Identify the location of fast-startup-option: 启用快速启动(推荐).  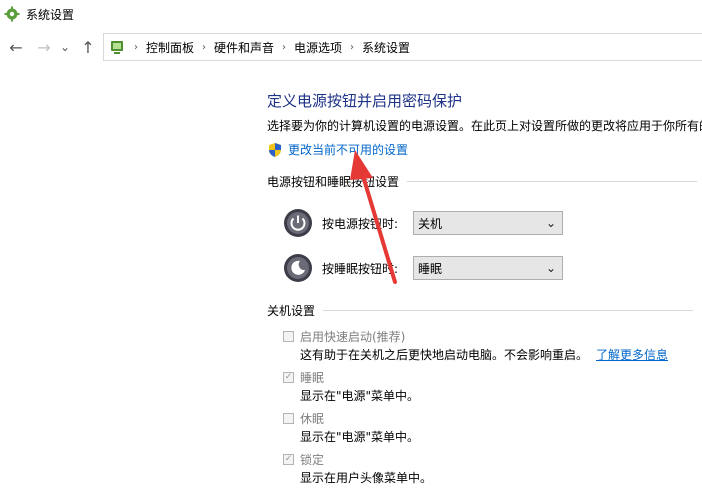
(344, 336).